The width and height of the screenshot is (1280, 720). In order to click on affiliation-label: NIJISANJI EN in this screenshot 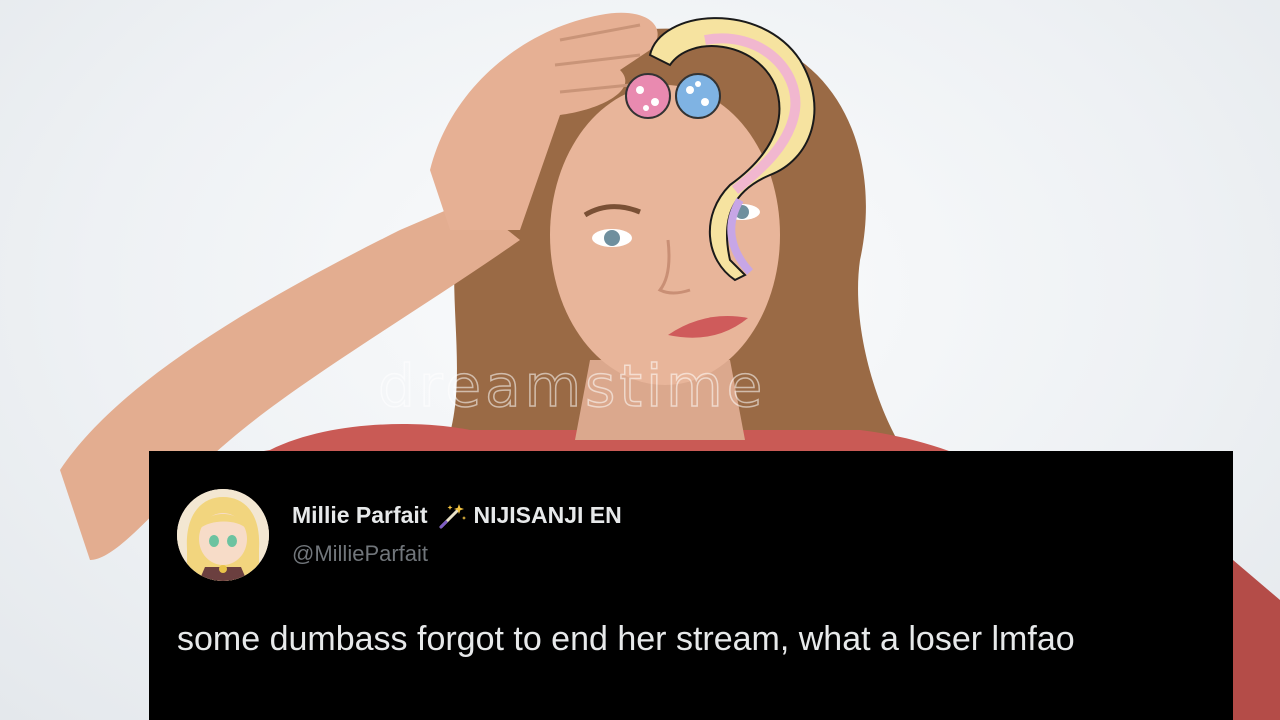, I will do `click(547, 515)`.